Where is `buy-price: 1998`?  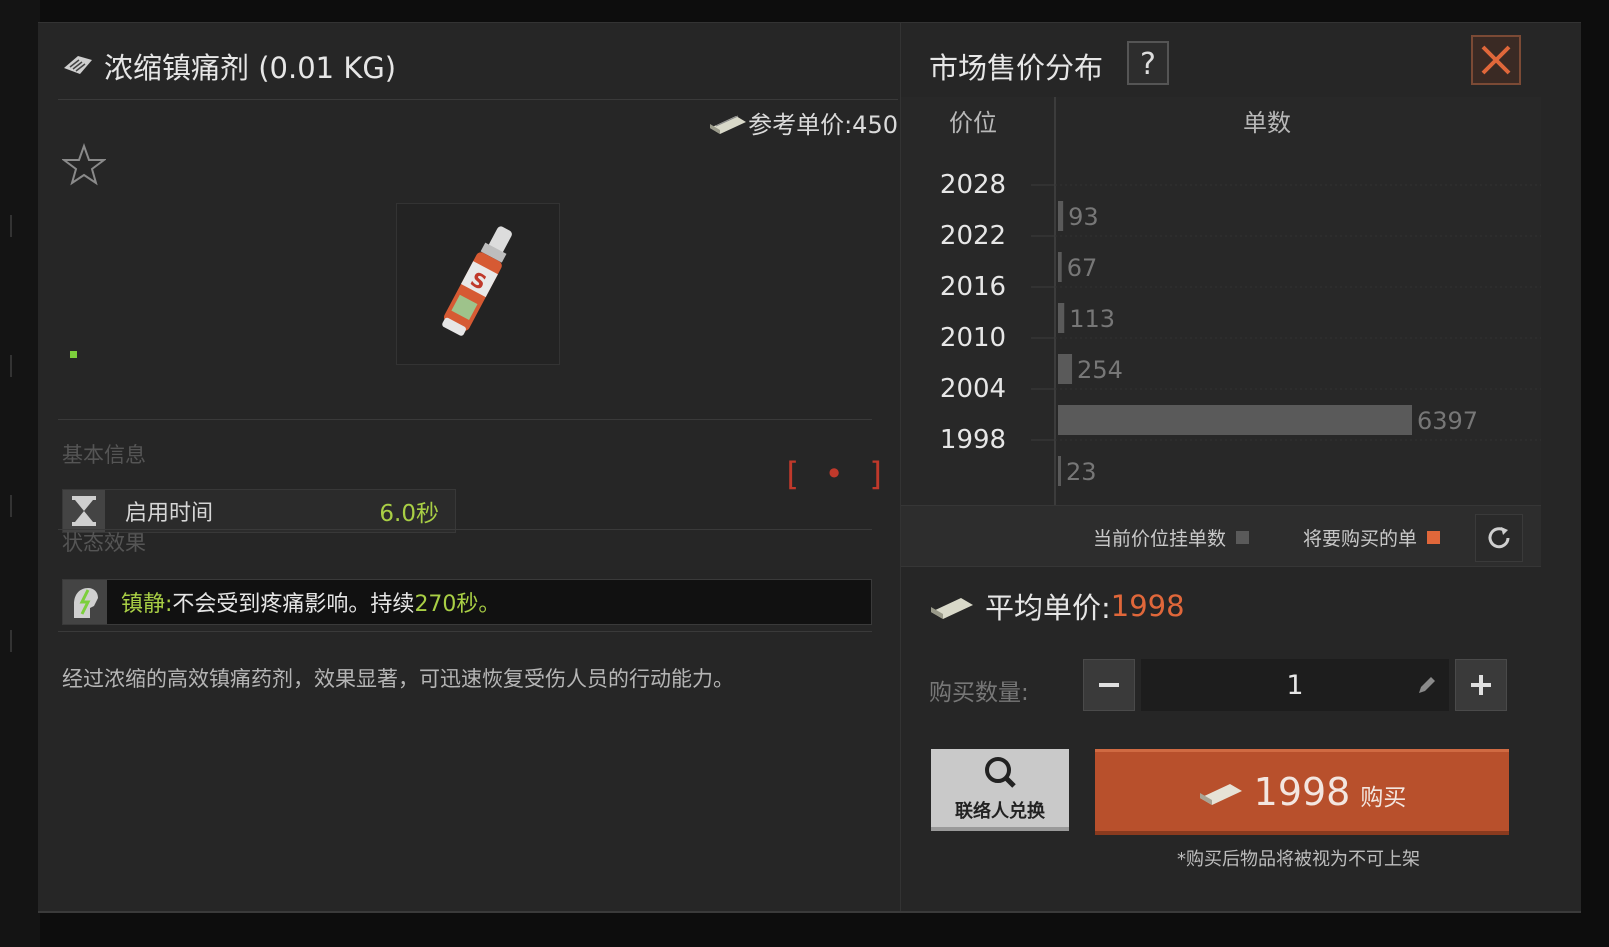
buy-price: 1998 is located at coordinates (1302, 791).